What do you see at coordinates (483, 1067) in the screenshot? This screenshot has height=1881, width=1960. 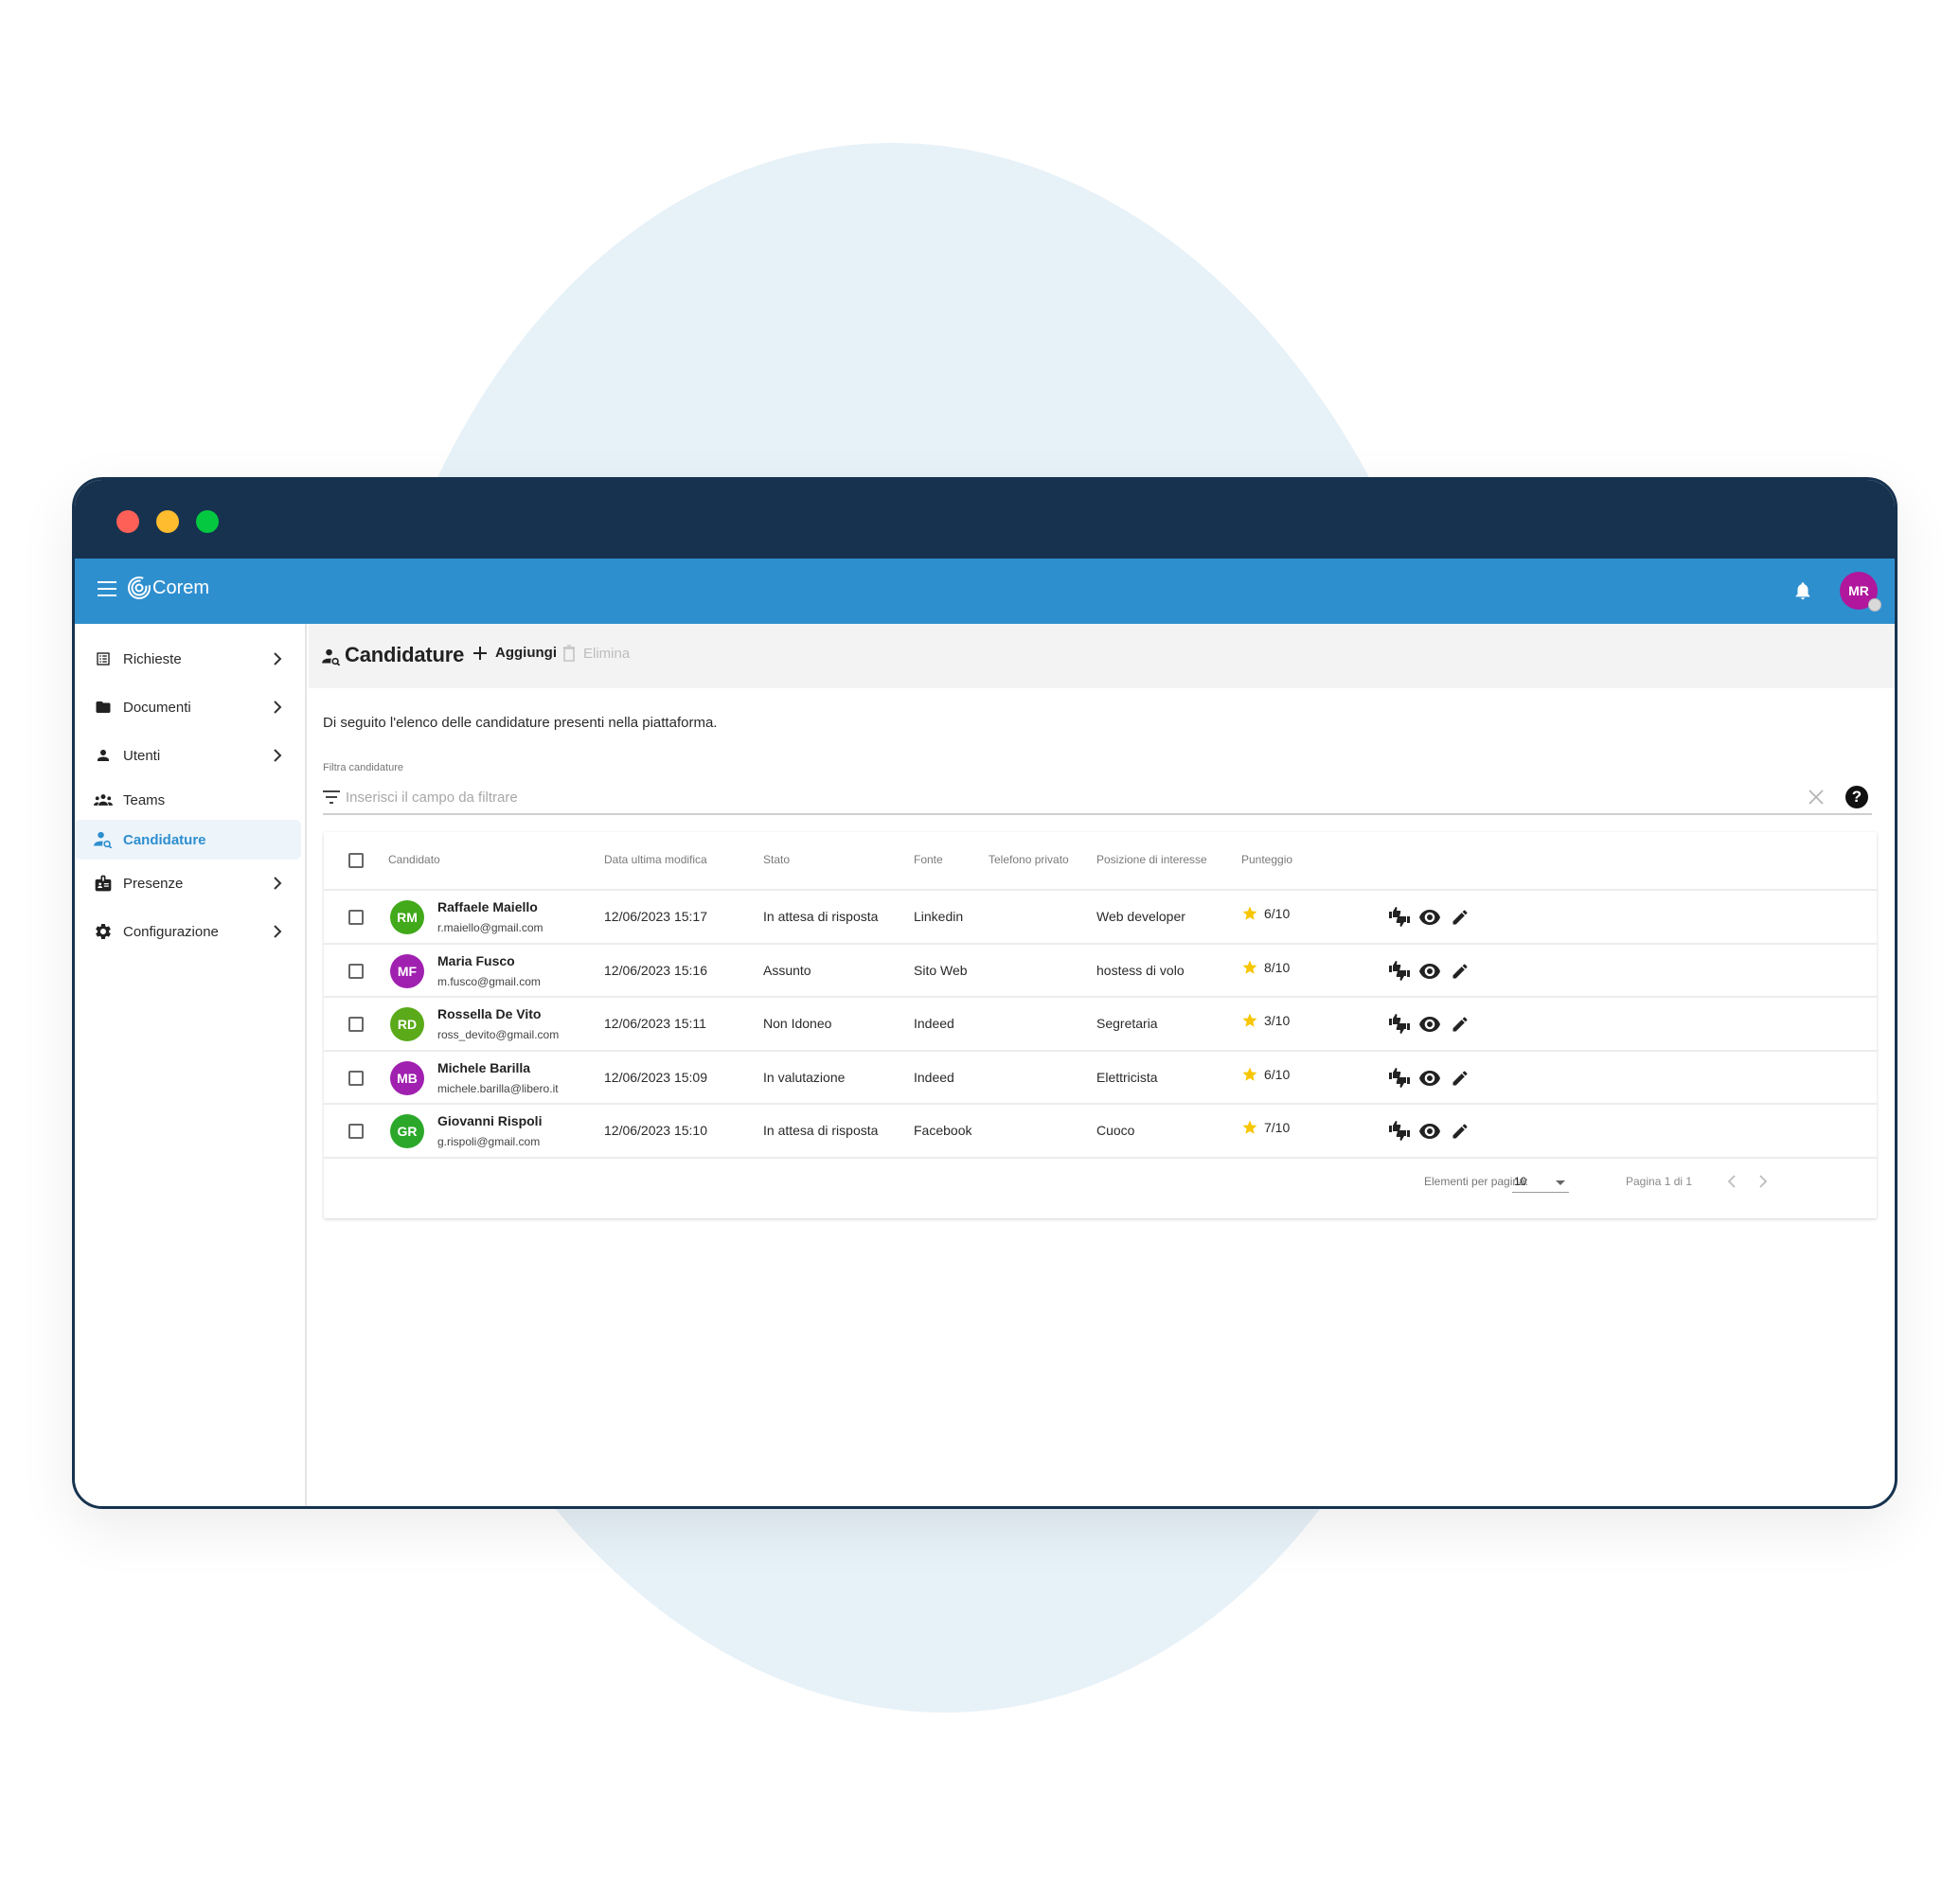 I see `candidate-name: Michele Barilla` at bounding box center [483, 1067].